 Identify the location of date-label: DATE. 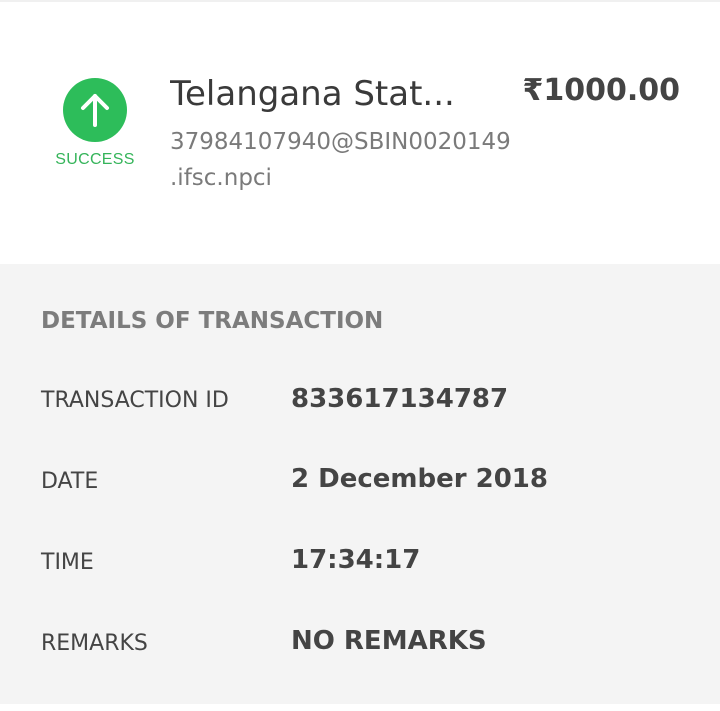
(70, 481).